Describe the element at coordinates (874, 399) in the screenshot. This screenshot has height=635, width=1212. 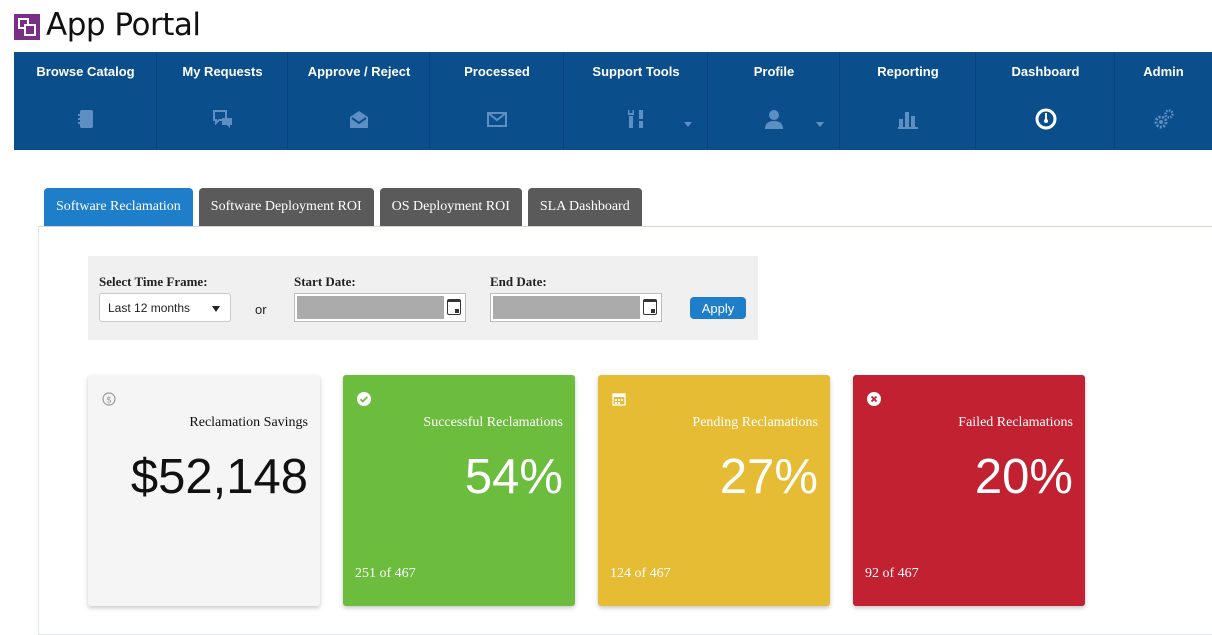
I see `close-circle-icon` at that location.